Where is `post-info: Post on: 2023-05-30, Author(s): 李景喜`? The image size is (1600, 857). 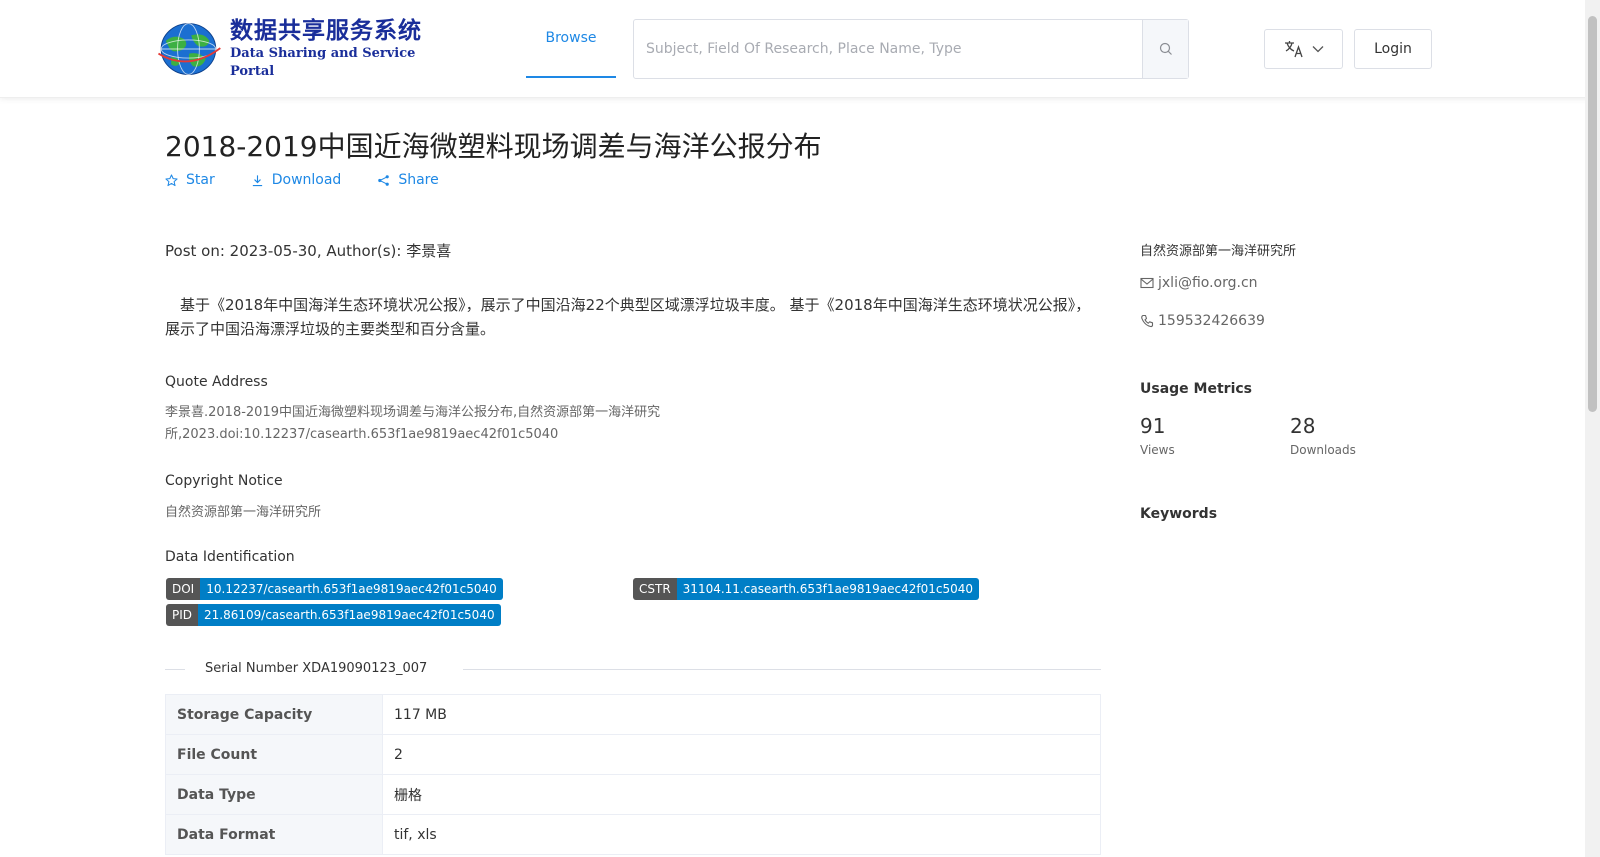 post-info: Post on: 2023-05-30, Author(s): 李景喜 is located at coordinates (308, 251).